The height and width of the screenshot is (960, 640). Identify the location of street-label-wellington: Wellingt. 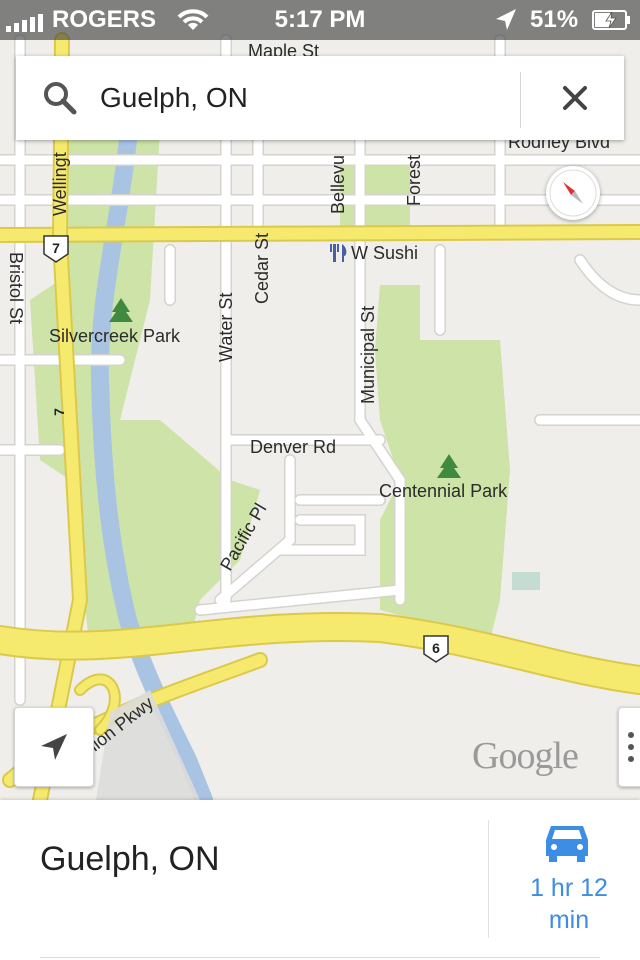
(60, 184).